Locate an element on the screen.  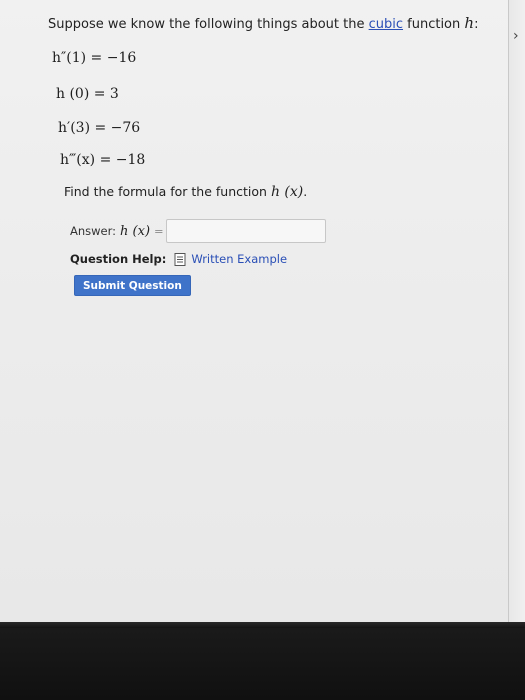
answer-equals: = is located at coordinates (159, 231).